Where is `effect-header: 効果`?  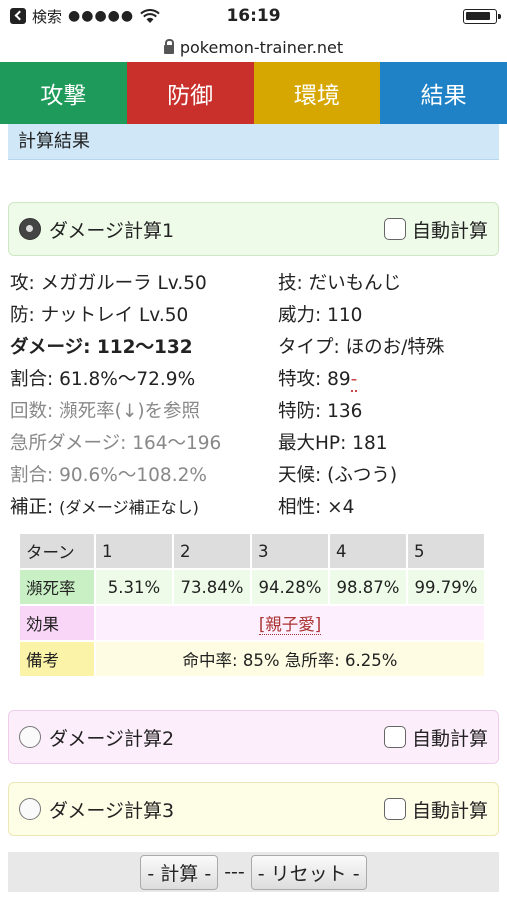 effect-header: 効果 is located at coordinates (57, 623).